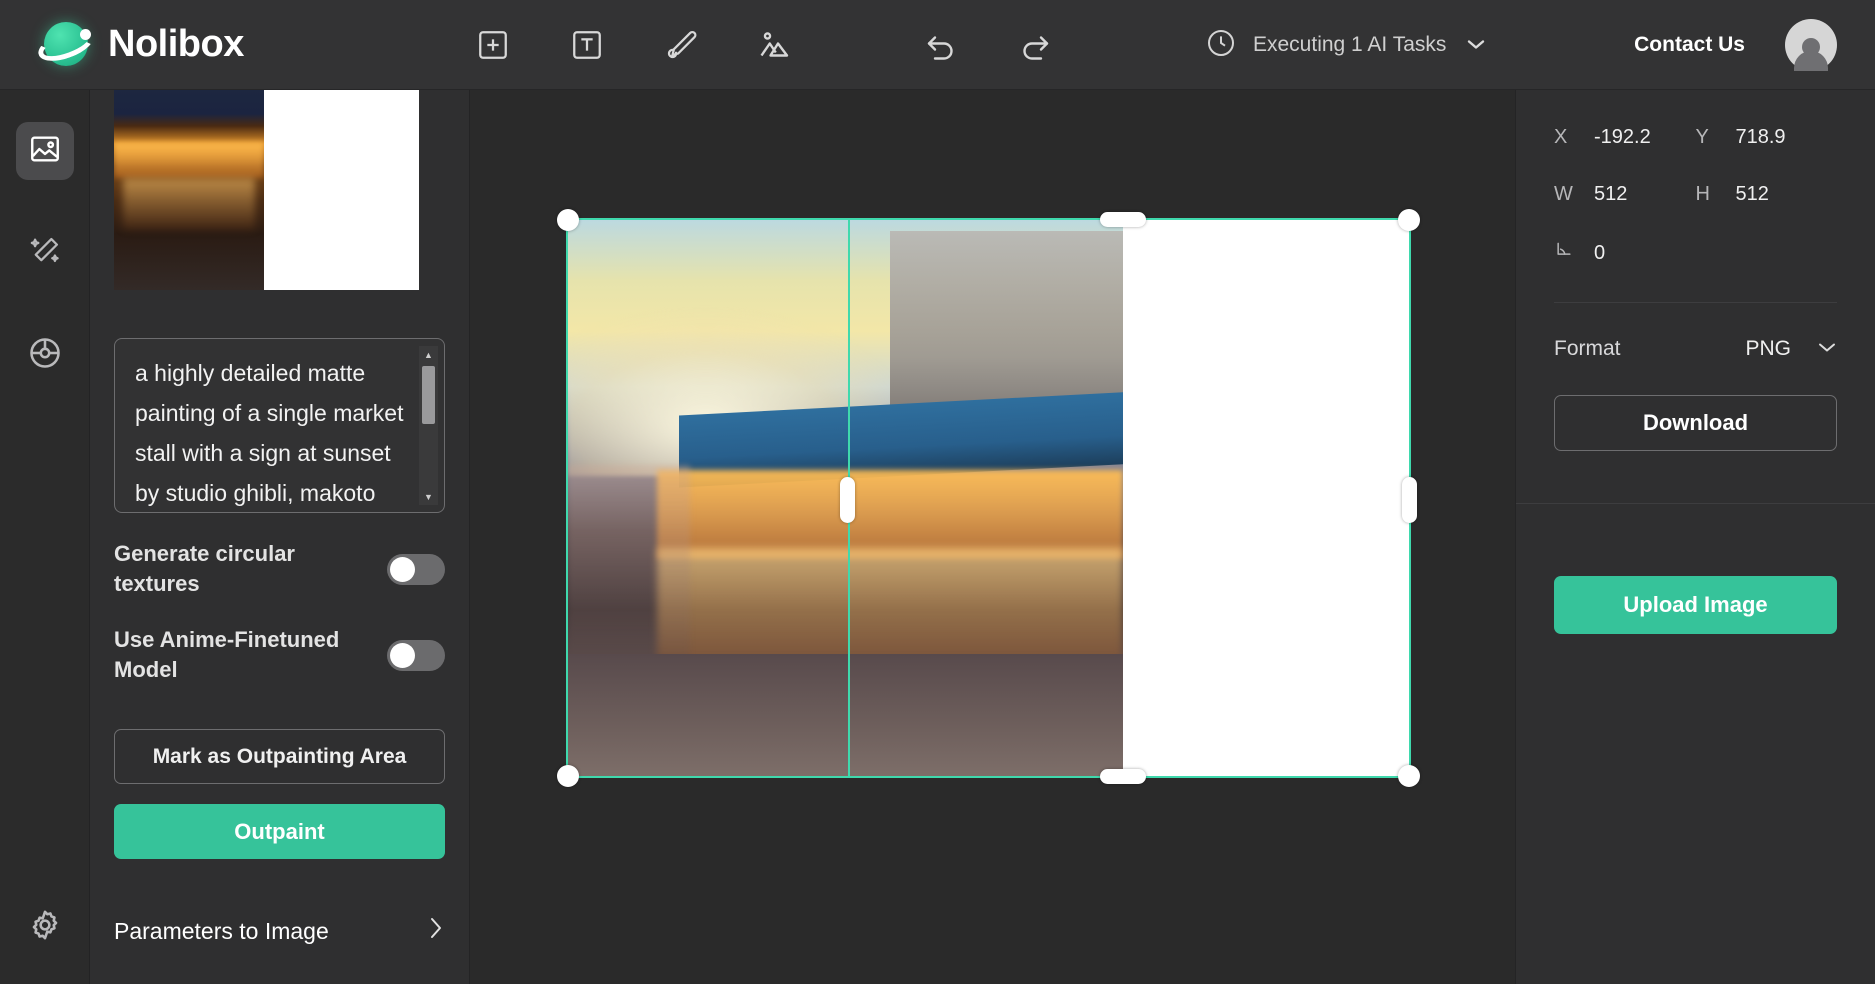 This screenshot has height=984, width=1875. Describe the element at coordinates (428, 354) in the screenshot. I see `scroll-up-icon: ▲` at that location.